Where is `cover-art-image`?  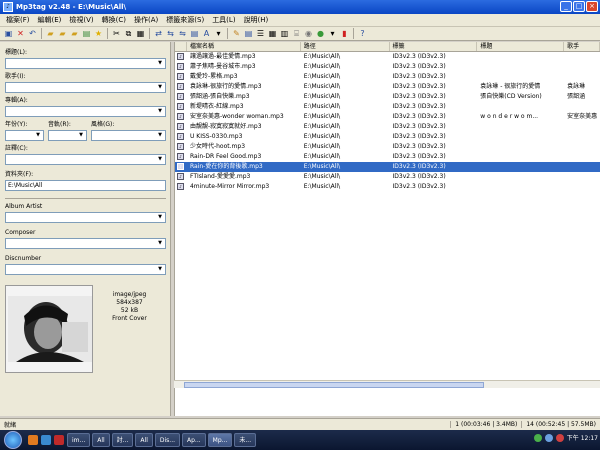 cover-art-image is located at coordinates (49, 329).